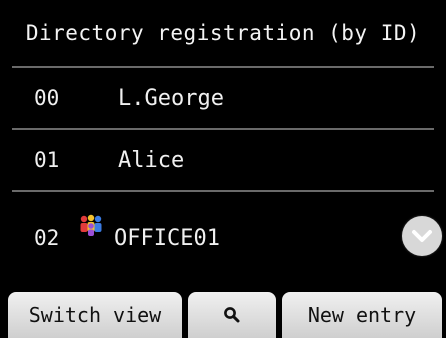  Describe the element at coordinates (47, 238) in the screenshot. I see `entry-id: 02` at that location.